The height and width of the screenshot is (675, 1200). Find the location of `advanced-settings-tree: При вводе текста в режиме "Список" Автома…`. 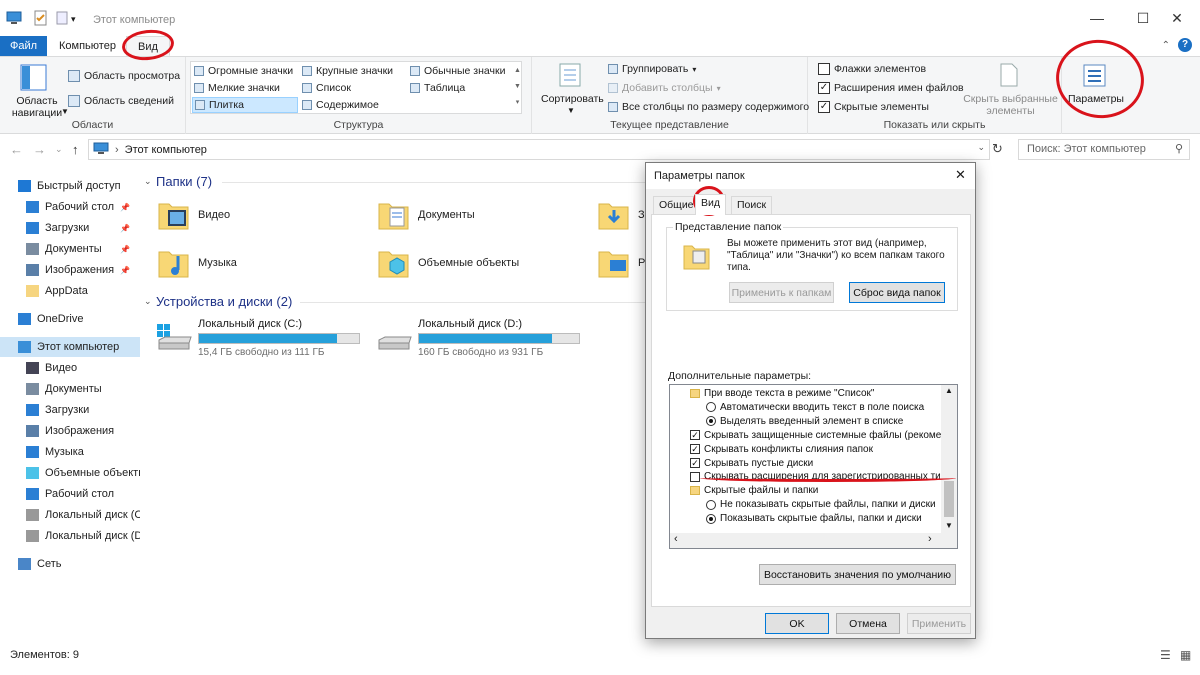

advanced-settings-tree: При вводе текста в режиме "Список" Автома… is located at coordinates (813, 466).